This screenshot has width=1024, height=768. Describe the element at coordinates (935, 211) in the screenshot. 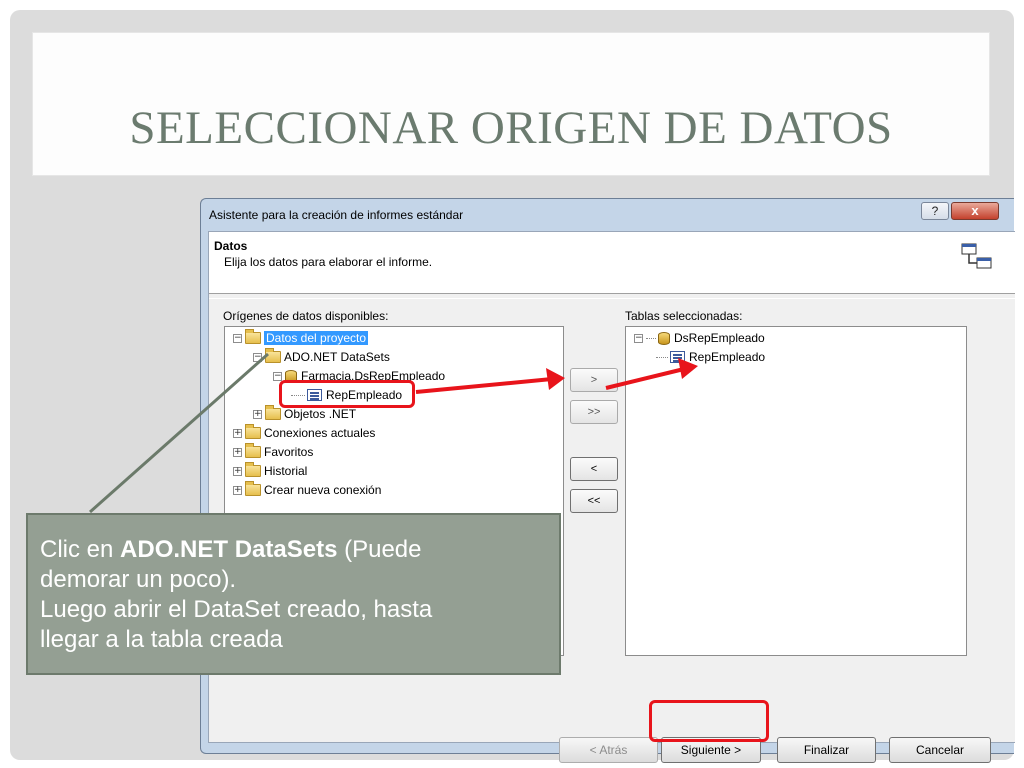

I see `help-button: ?` at that location.